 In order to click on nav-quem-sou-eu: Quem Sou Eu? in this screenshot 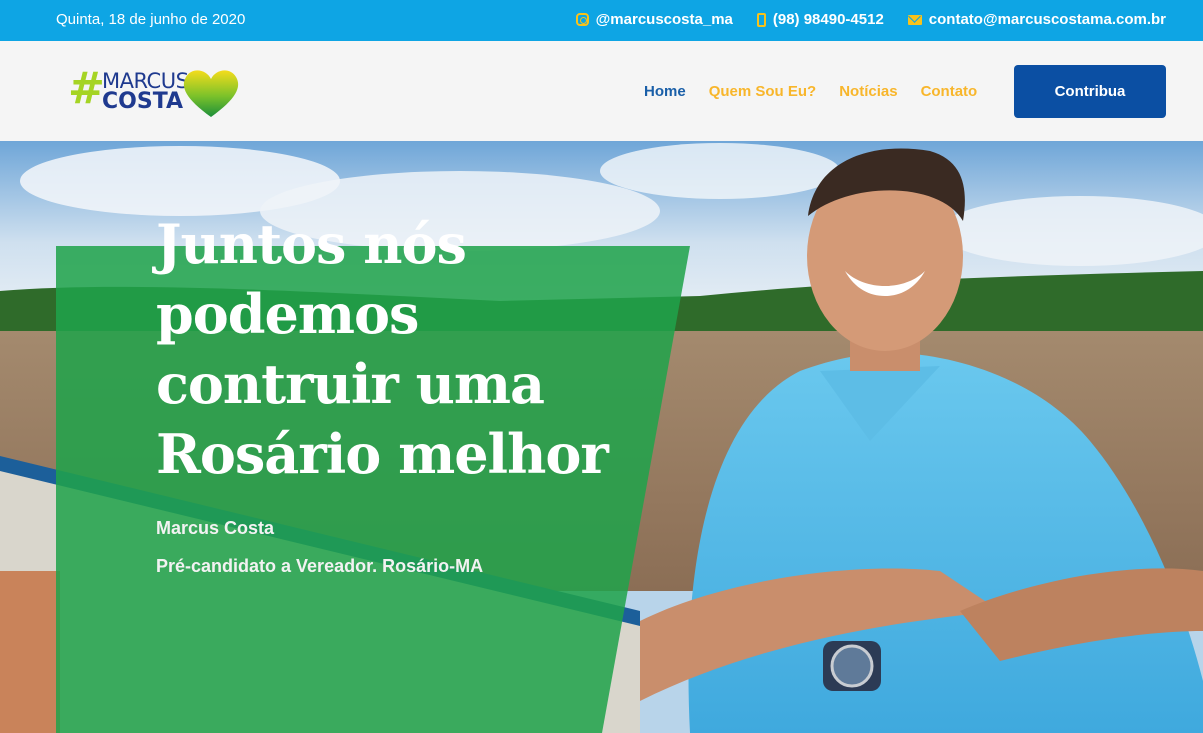, I will do `click(763, 91)`.